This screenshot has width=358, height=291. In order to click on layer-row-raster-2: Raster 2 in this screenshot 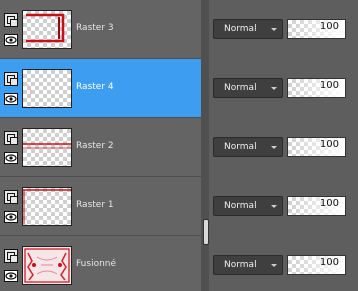, I will do `click(100, 147)`.